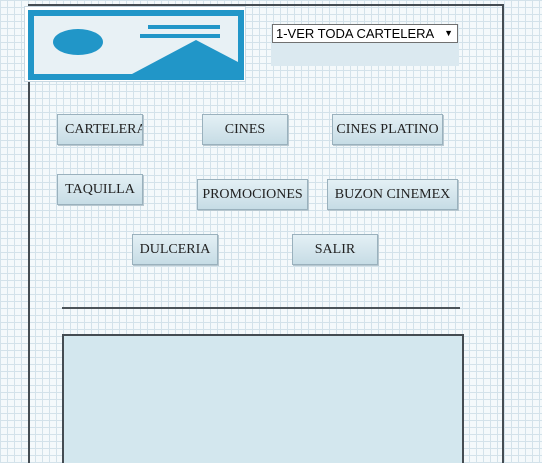  I want to click on select-container: 1-VER TODA CARTELERA ▼, so click(365, 45).